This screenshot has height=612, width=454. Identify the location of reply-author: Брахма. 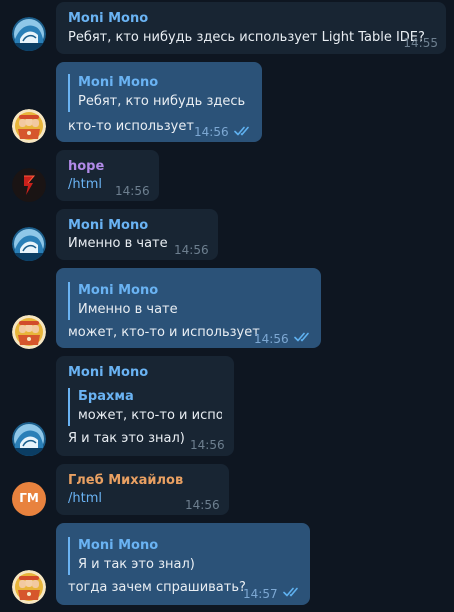
(106, 396).